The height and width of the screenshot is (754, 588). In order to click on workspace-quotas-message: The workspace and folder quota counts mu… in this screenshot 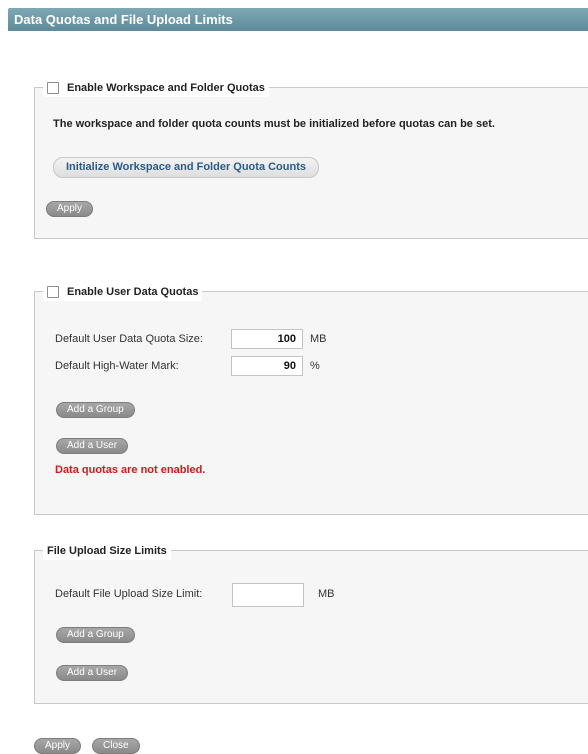, I will do `click(274, 124)`.